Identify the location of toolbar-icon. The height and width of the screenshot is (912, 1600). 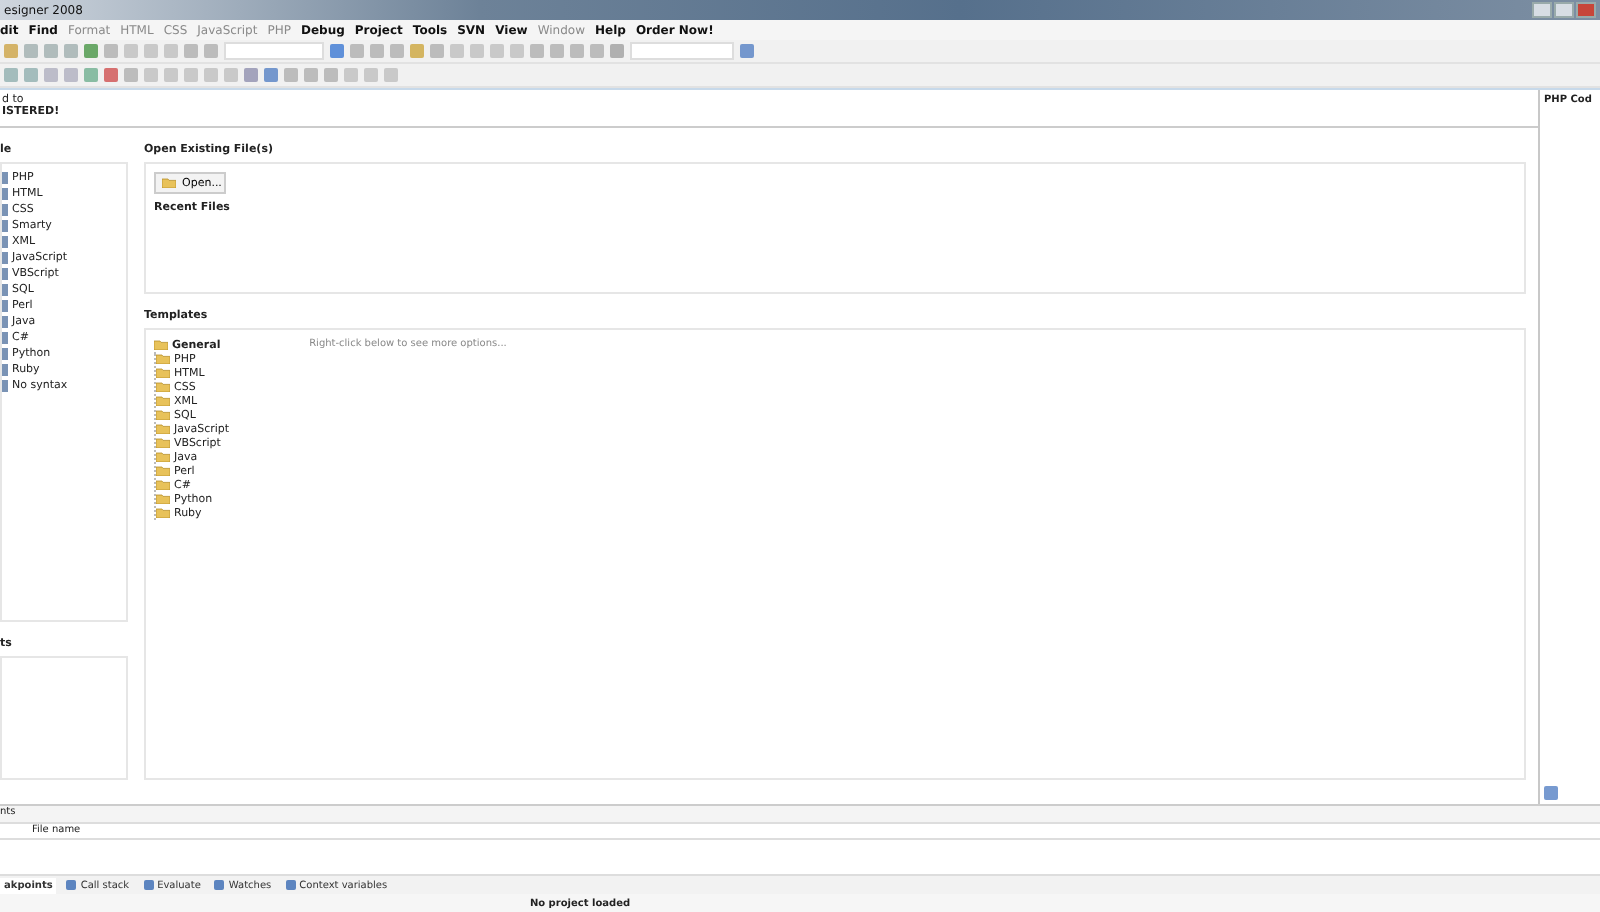
(747, 51).